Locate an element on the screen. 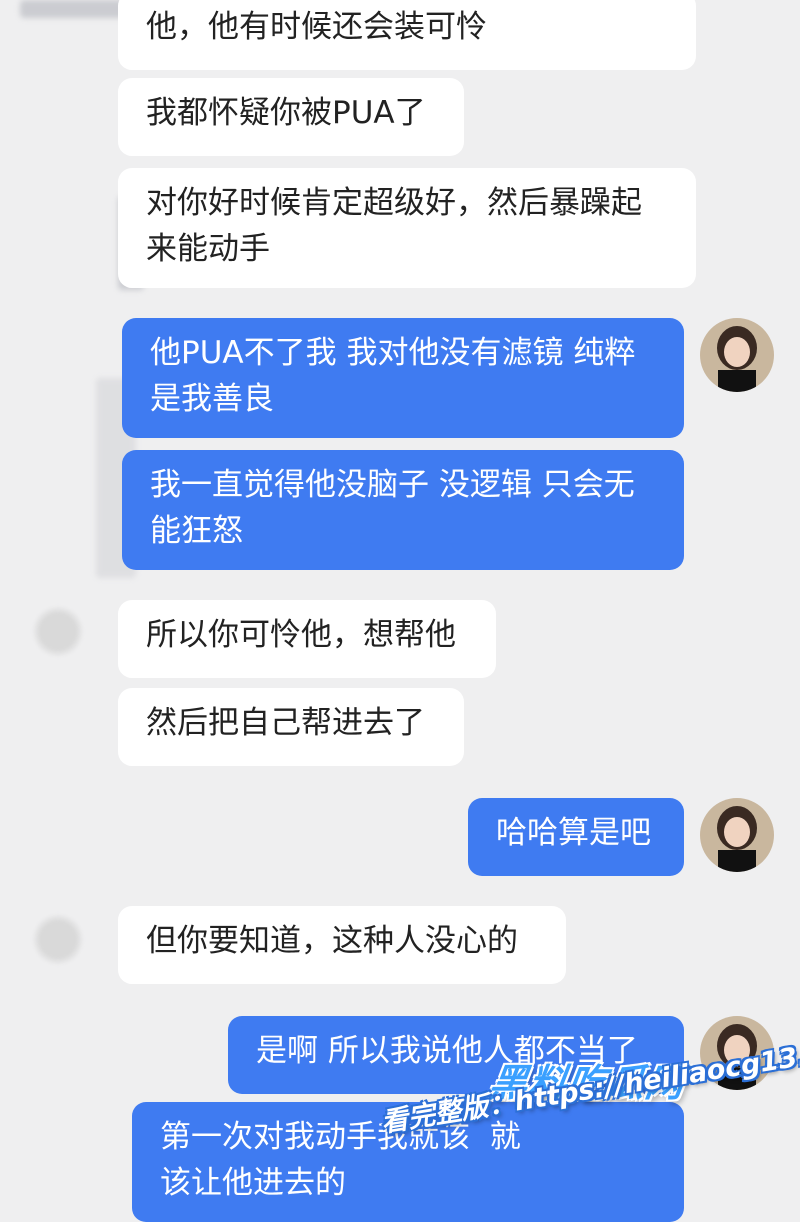  message-bubble-incoming: 对你好时候肯定超级好，然后暴躁起 来能动手 is located at coordinates (407, 228).